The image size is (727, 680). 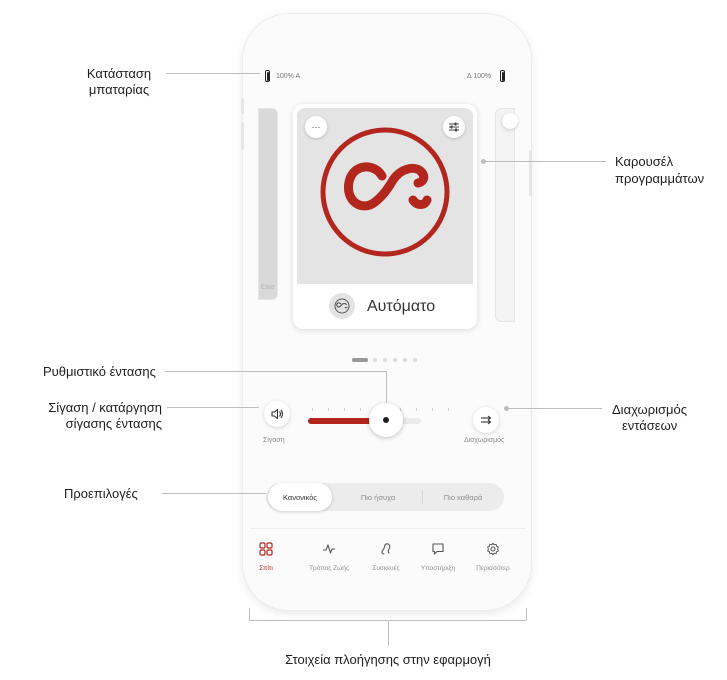 I want to click on annotation-presets-leader, so click(x=214, y=493).